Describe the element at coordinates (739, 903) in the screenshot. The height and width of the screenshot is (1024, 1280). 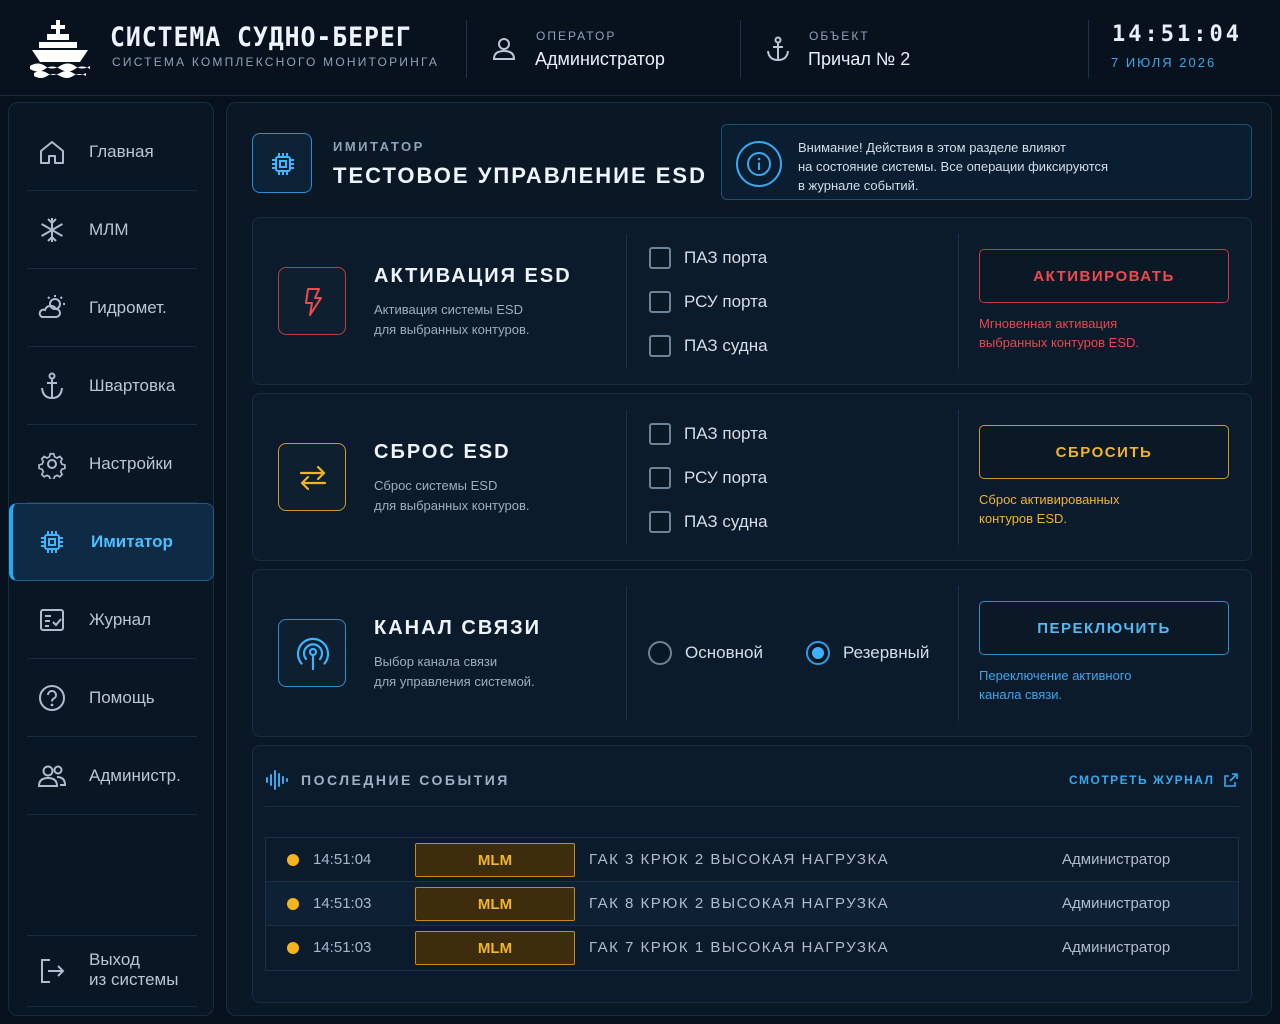
I see `event-message: ГАК 8 КРЮК 2 ВЫСОКАЯ НАГРУЗКА` at that location.